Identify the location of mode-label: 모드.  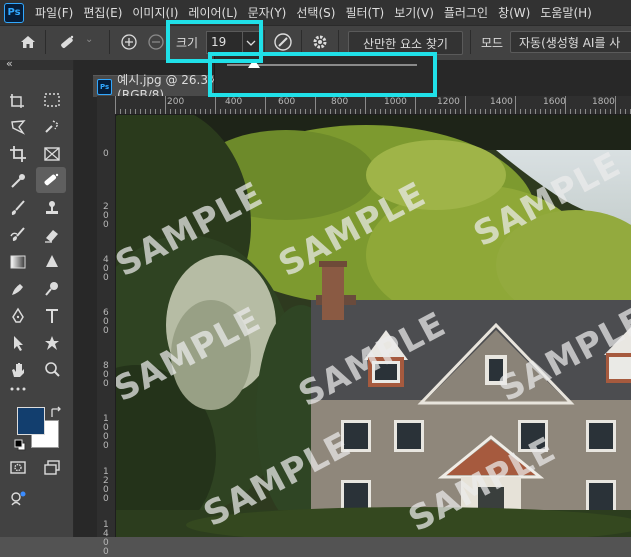
(492, 43).